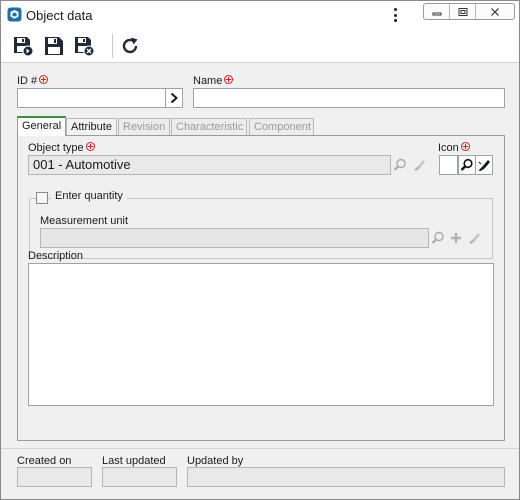  I want to click on id-label: ID #, so click(33, 81).